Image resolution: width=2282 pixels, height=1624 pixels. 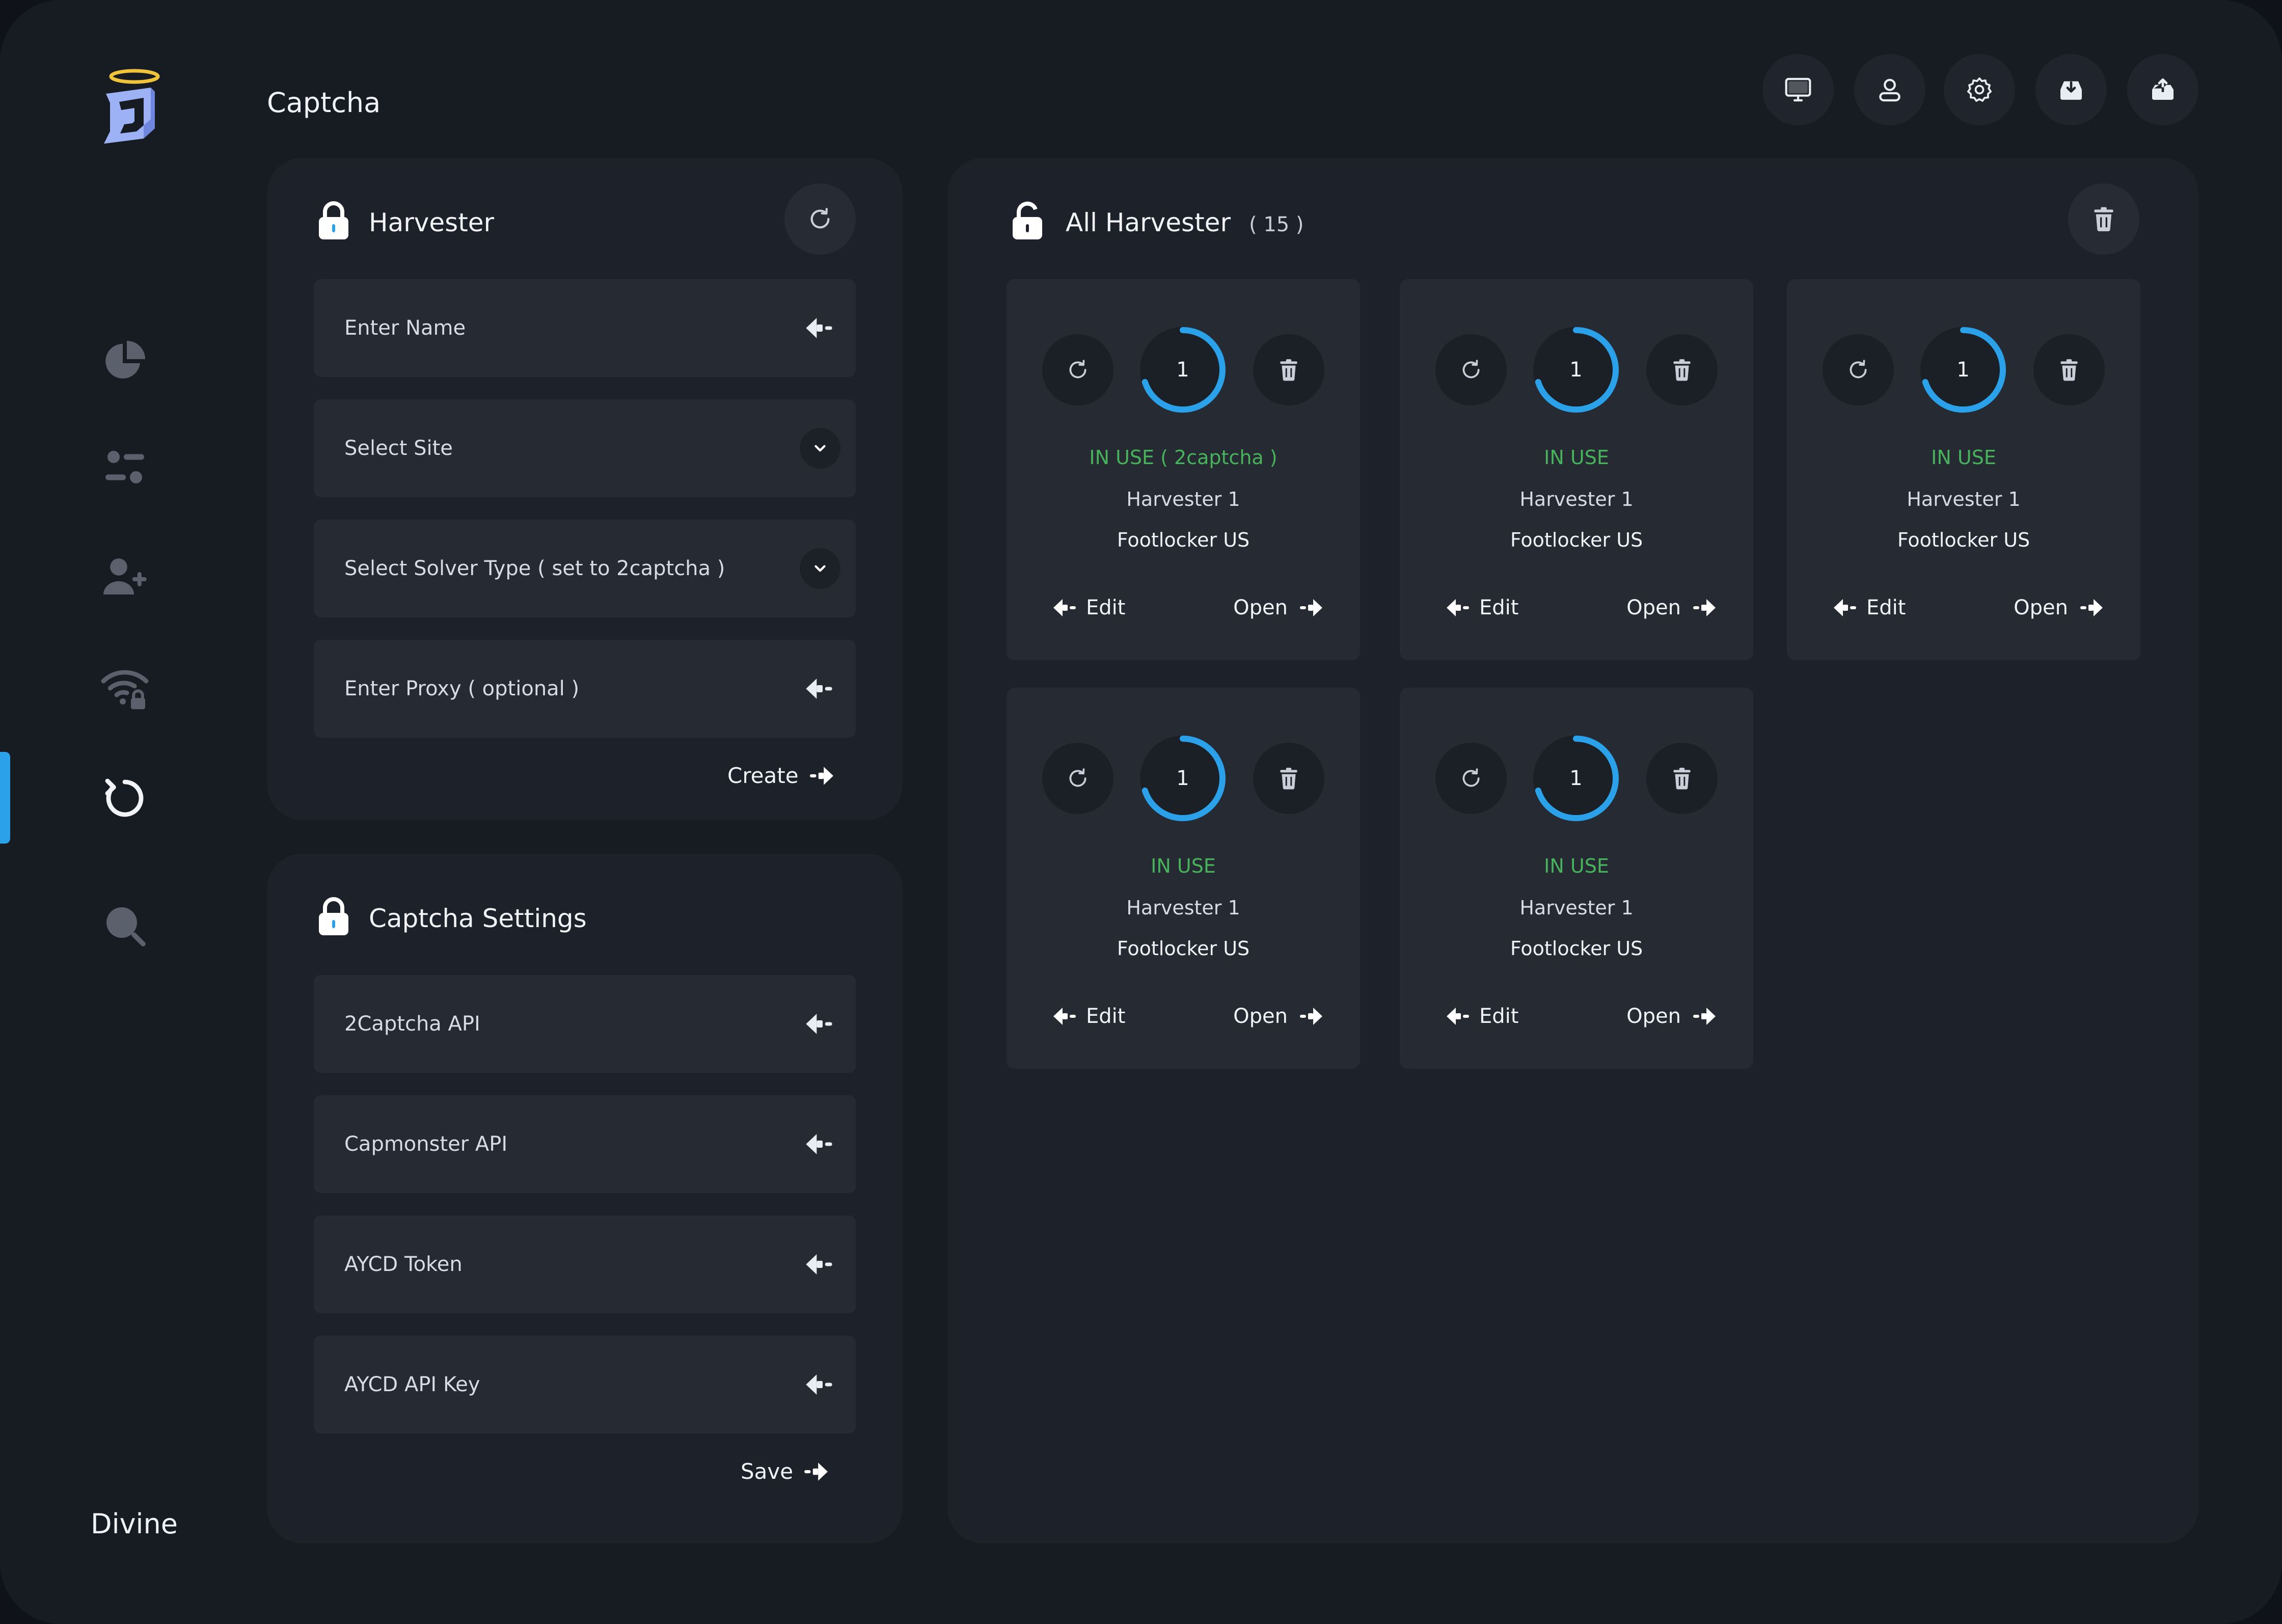 What do you see at coordinates (432, 222) in the screenshot?
I see `harvester-title: Harvester` at bounding box center [432, 222].